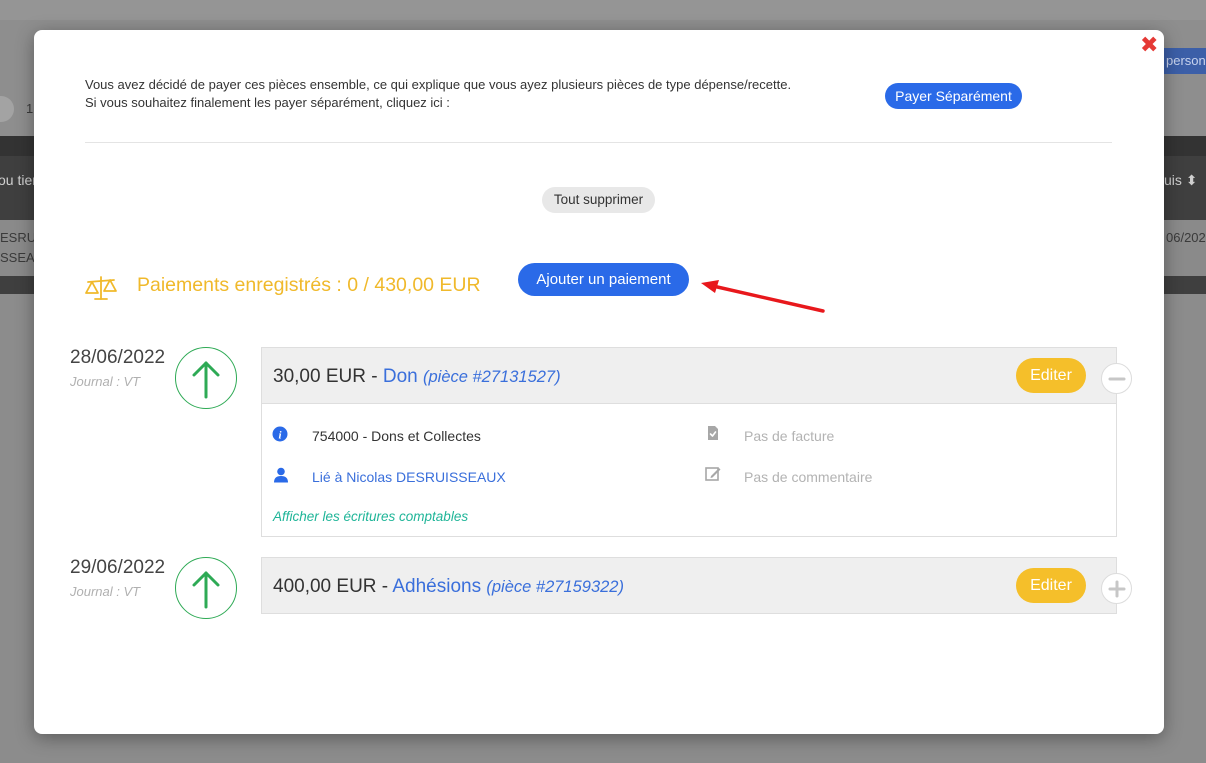 This screenshot has width=1206, height=763. Describe the element at coordinates (281, 475) in the screenshot. I see `user-icon` at that location.